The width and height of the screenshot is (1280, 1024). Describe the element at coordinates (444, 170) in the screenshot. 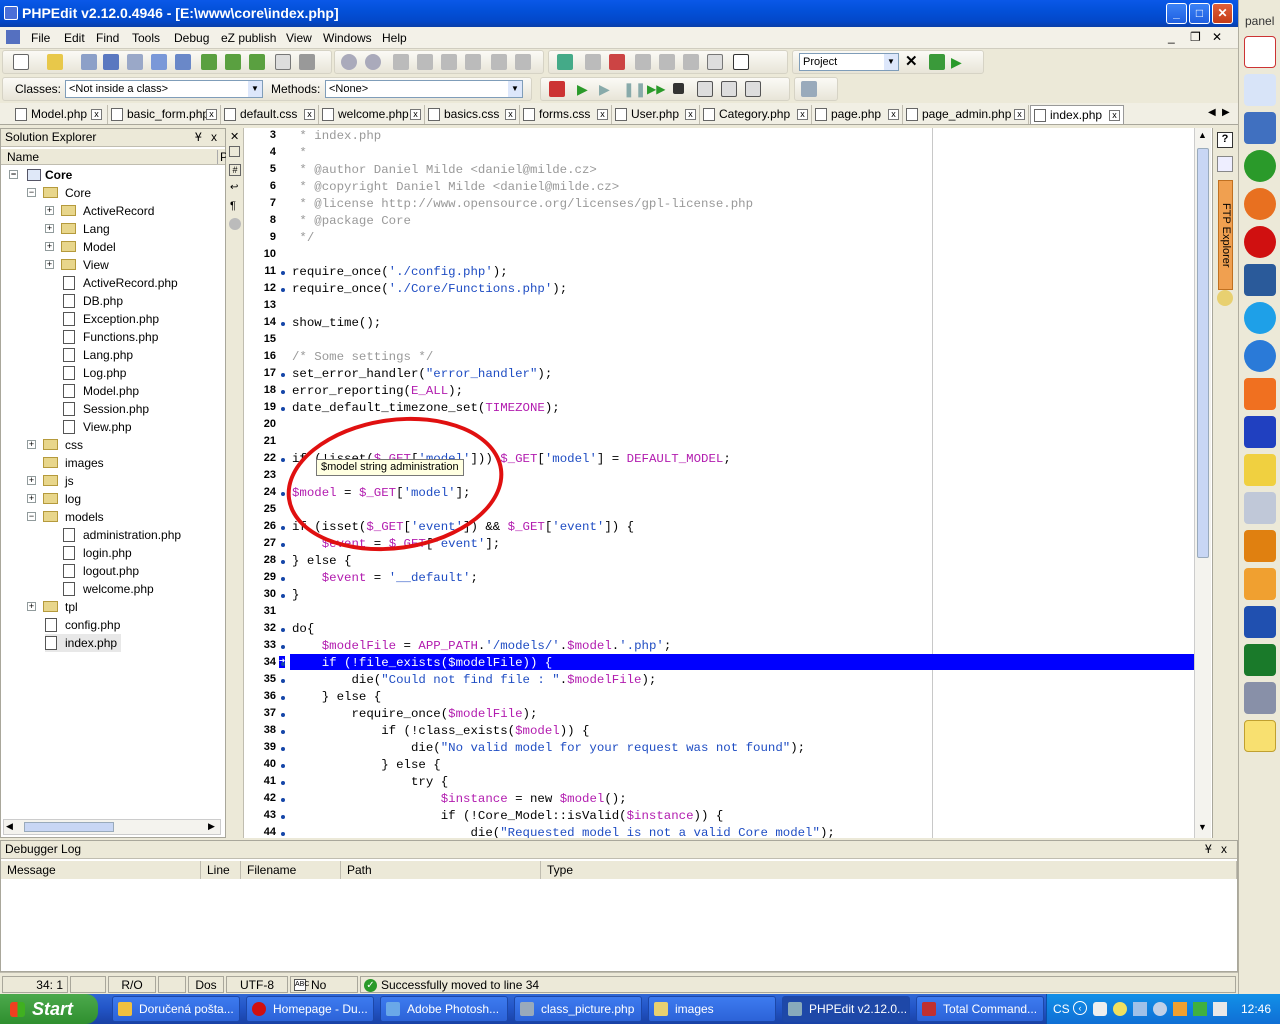

I see `code-line: * @author Daniel Milde <daniel@milde.cz>` at that location.